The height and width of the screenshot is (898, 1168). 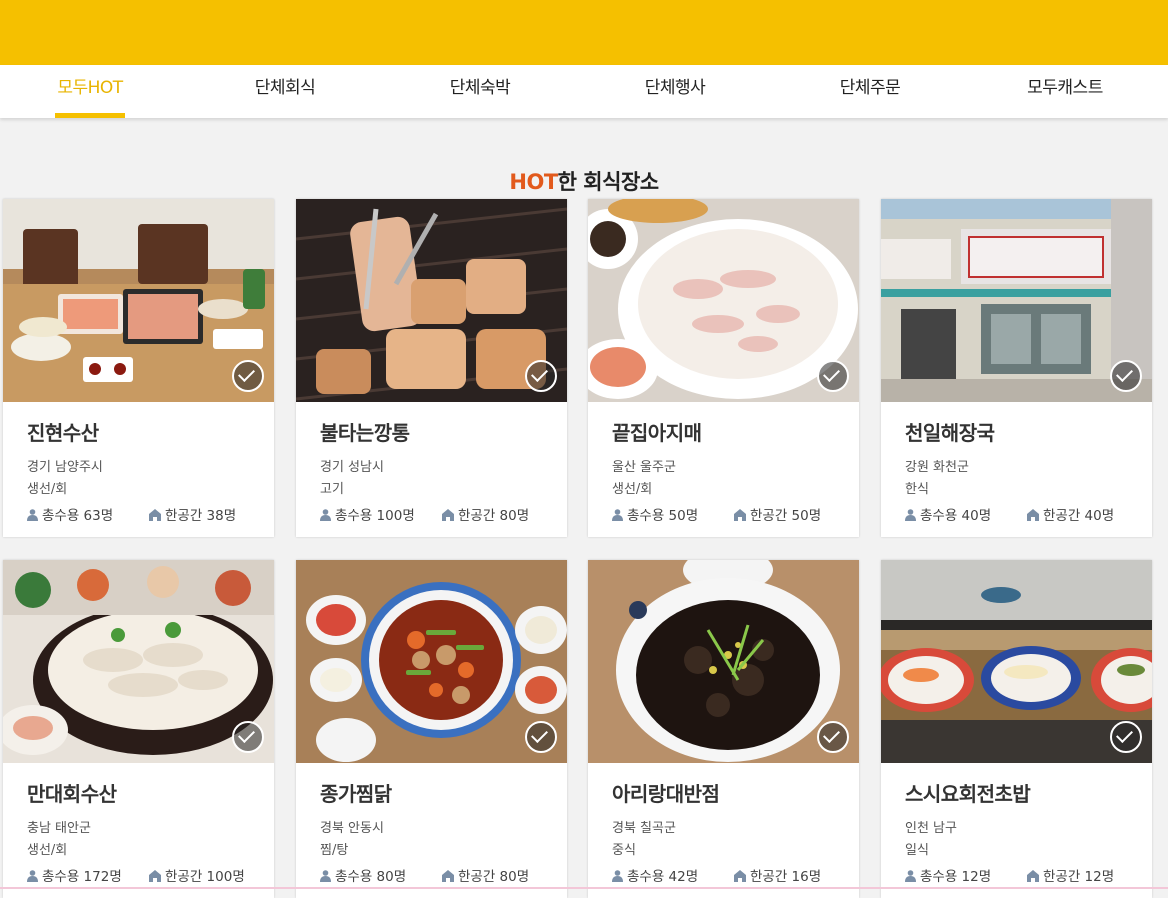 What do you see at coordinates (352, 467) in the screenshot?
I see `restaurant-region: 경기 성남시` at bounding box center [352, 467].